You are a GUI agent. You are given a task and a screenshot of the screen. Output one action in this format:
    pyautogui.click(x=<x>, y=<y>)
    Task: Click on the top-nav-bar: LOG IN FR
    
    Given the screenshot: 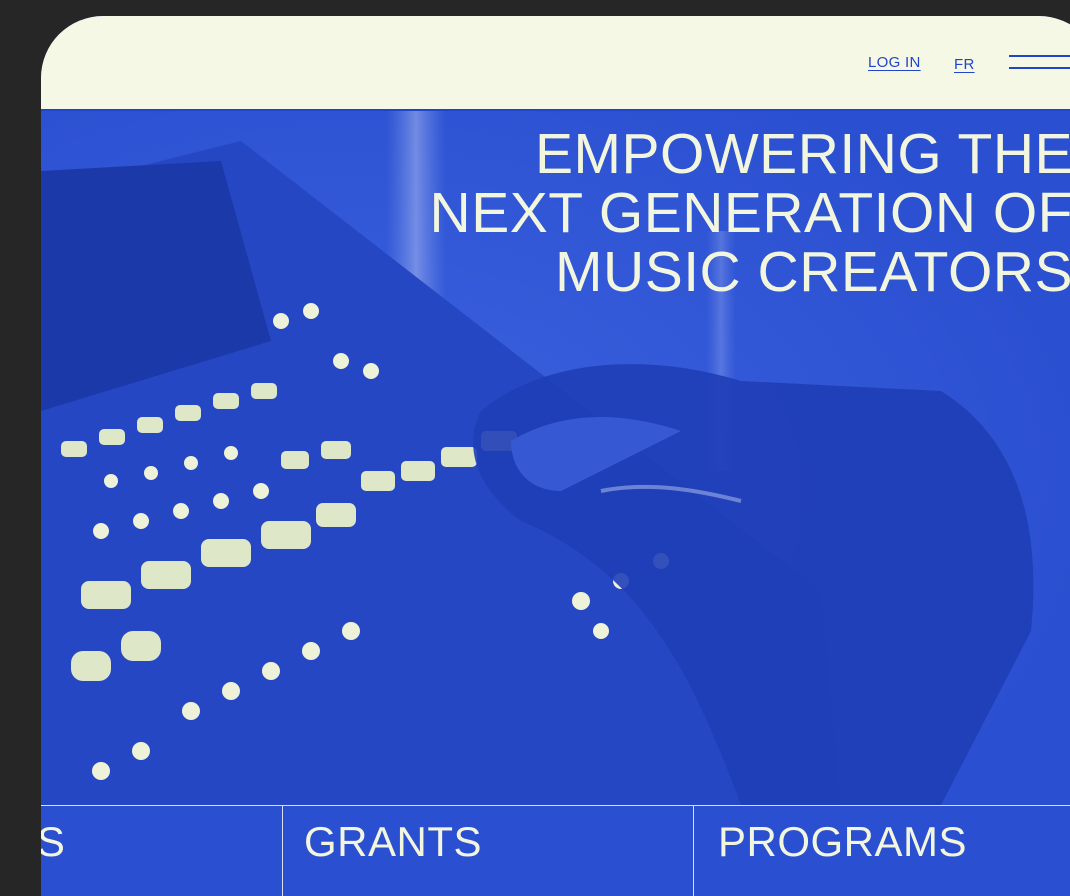 What is the action you would take?
    pyautogui.click(x=555, y=63)
    